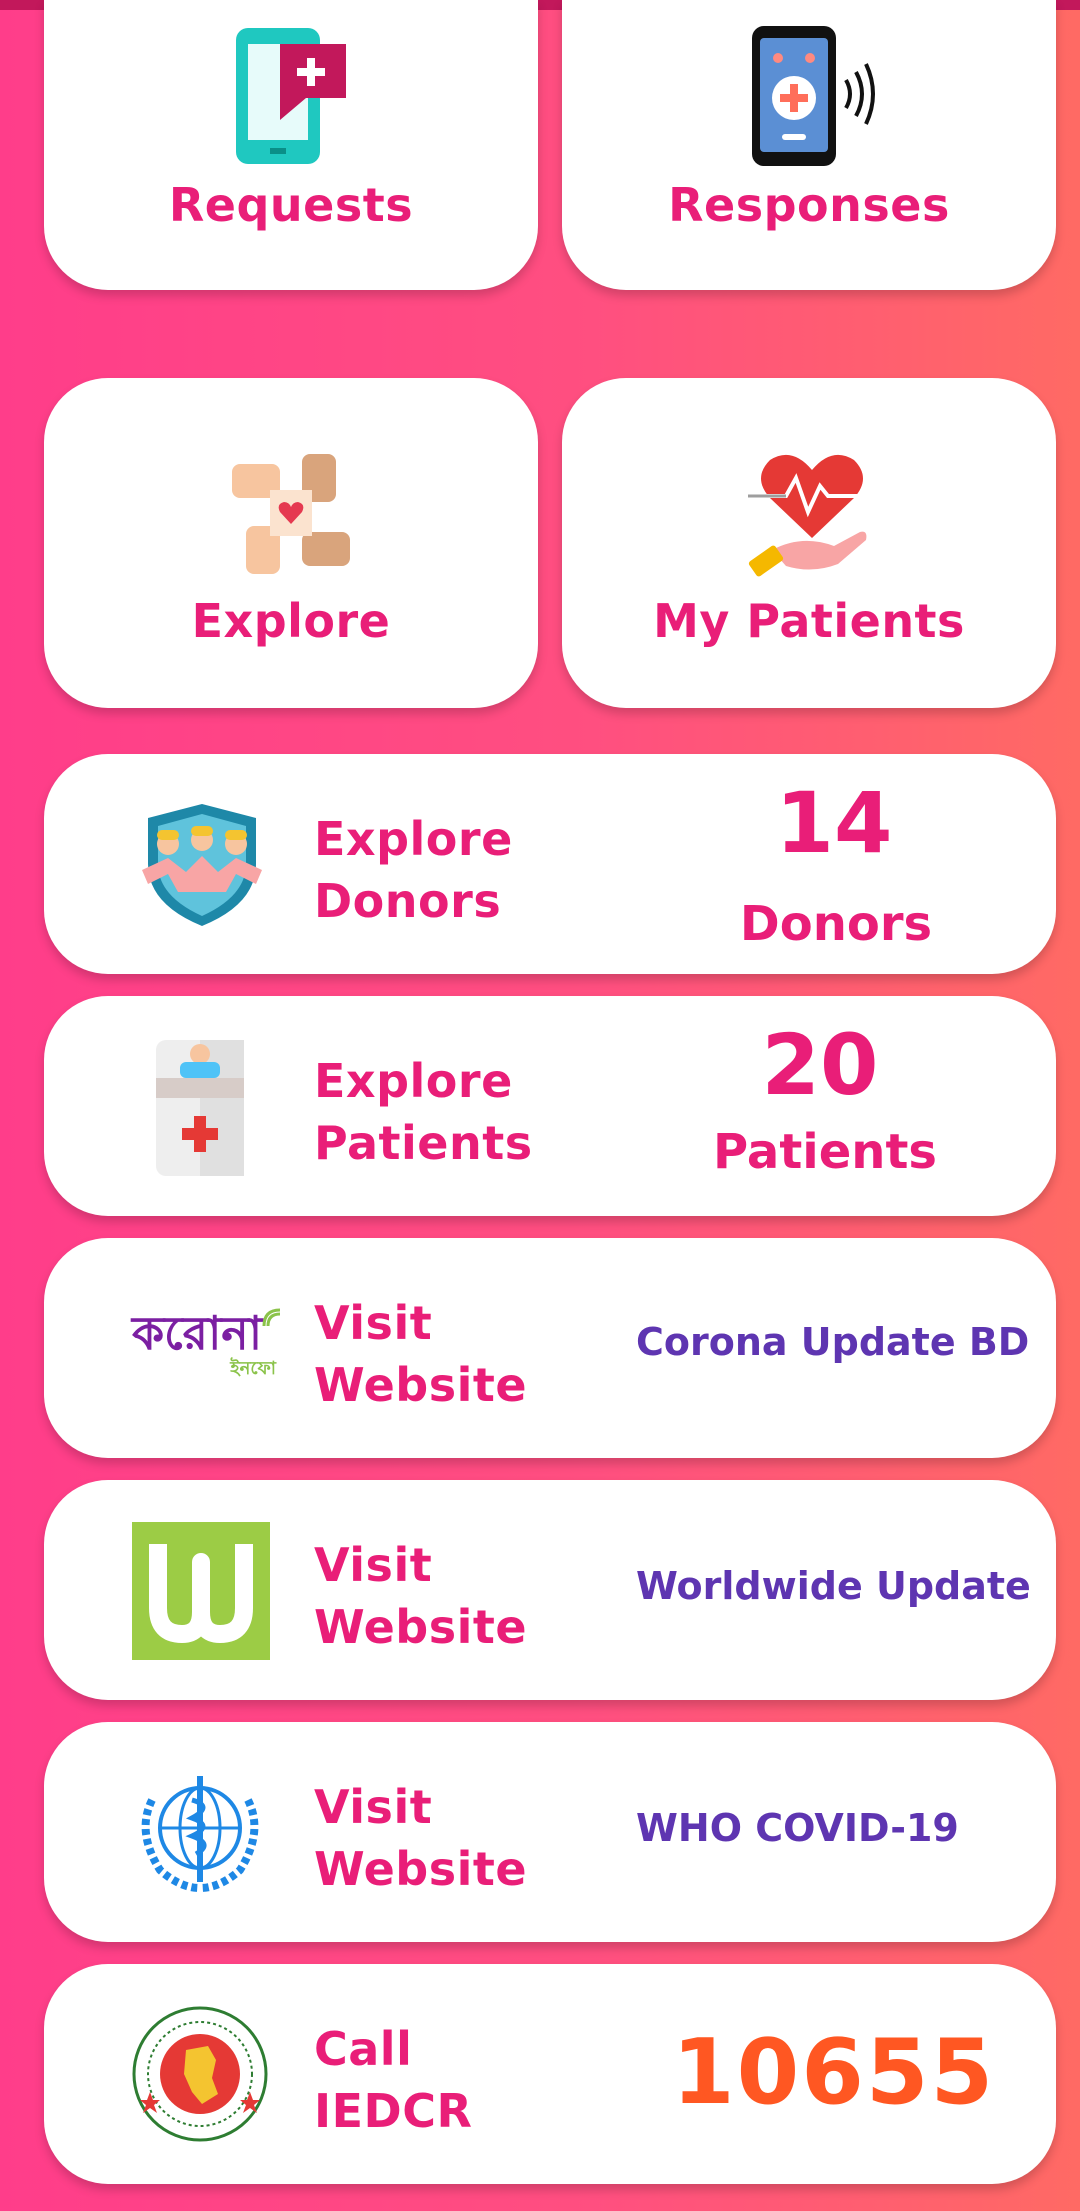 This screenshot has width=1080, height=2211. What do you see at coordinates (408, 901) in the screenshot?
I see `explore-donors-line2: Donors` at bounding box center [408, 901].